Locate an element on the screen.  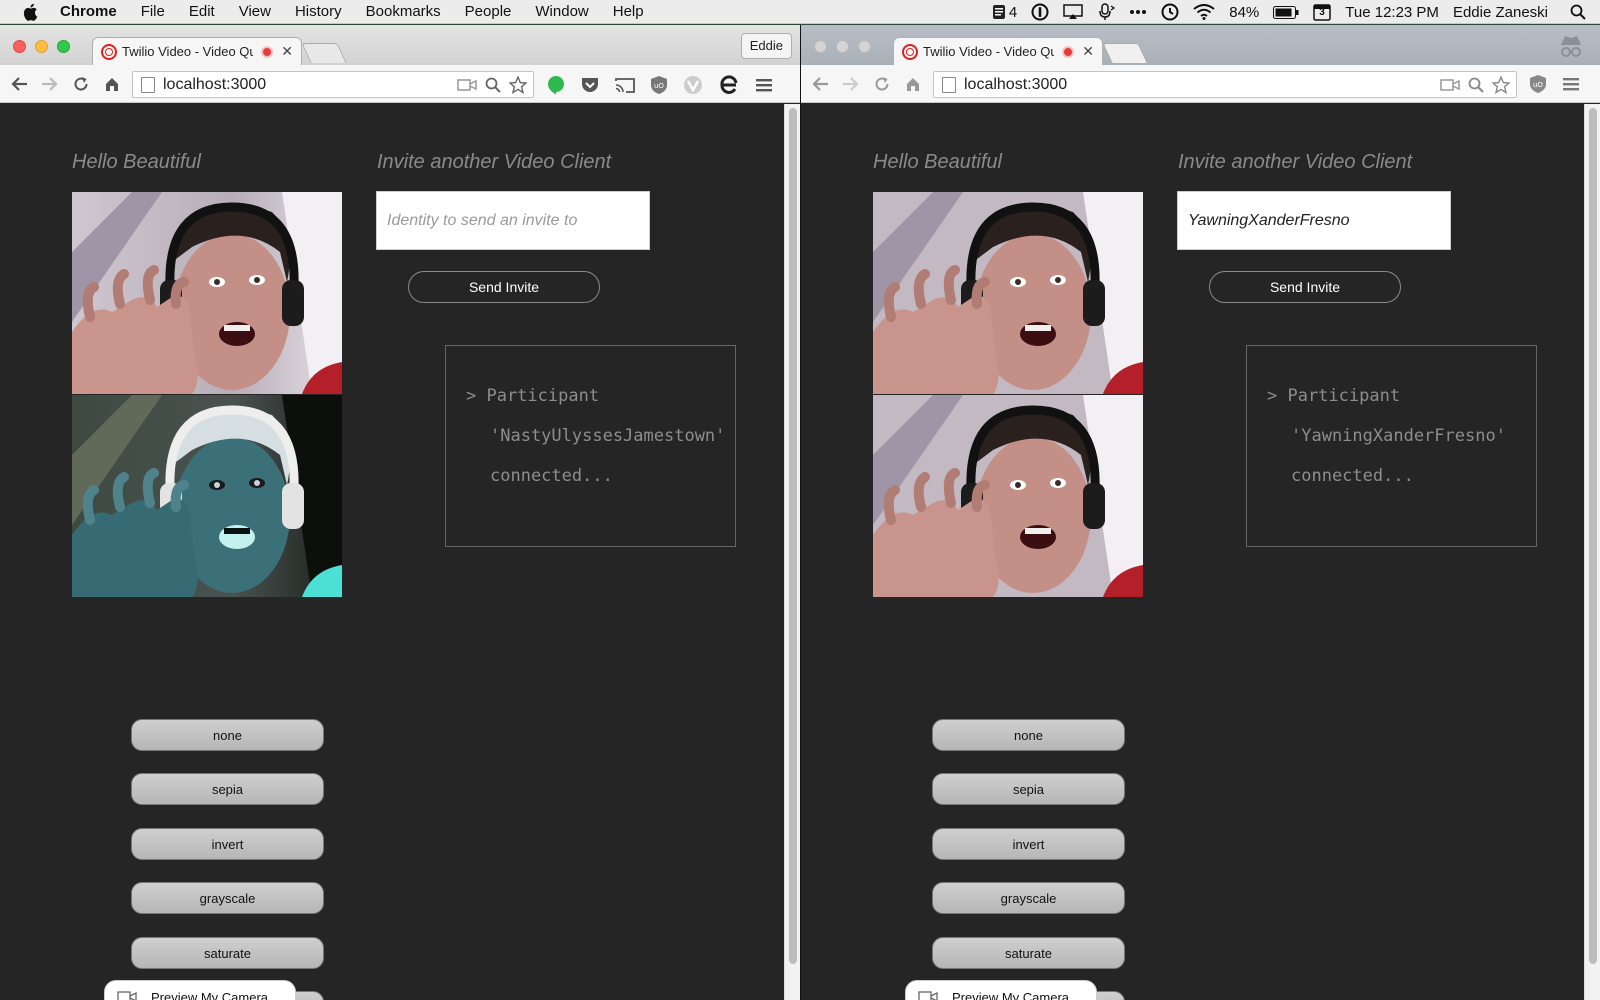
menu-window: Window is located at coordinates (561, 11).